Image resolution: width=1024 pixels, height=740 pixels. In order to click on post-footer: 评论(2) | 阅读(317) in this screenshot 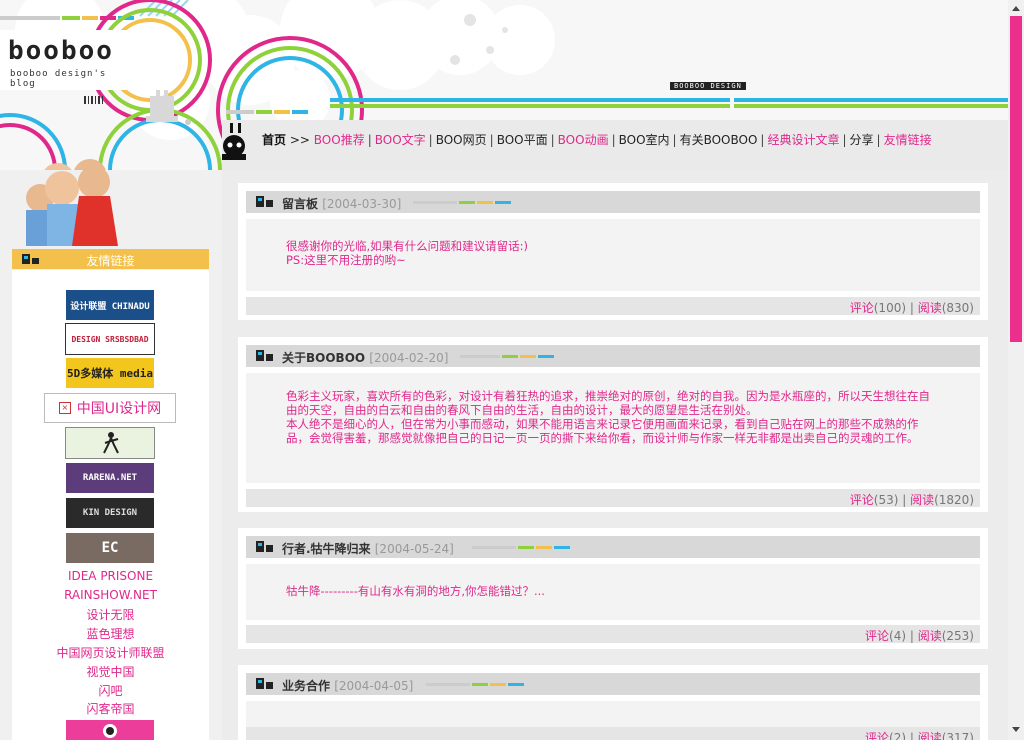, I will do `click(613, 733)`.